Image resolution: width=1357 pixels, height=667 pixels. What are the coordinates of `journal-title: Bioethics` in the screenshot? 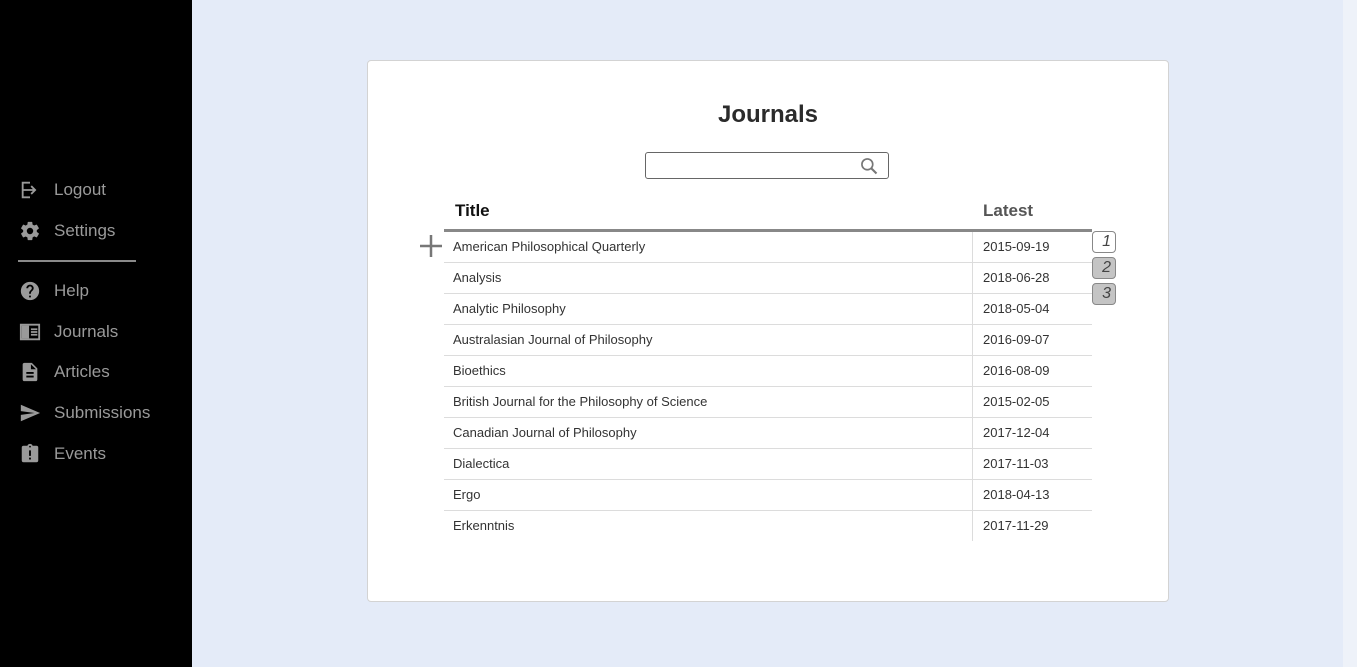 It's located at (479, 370).